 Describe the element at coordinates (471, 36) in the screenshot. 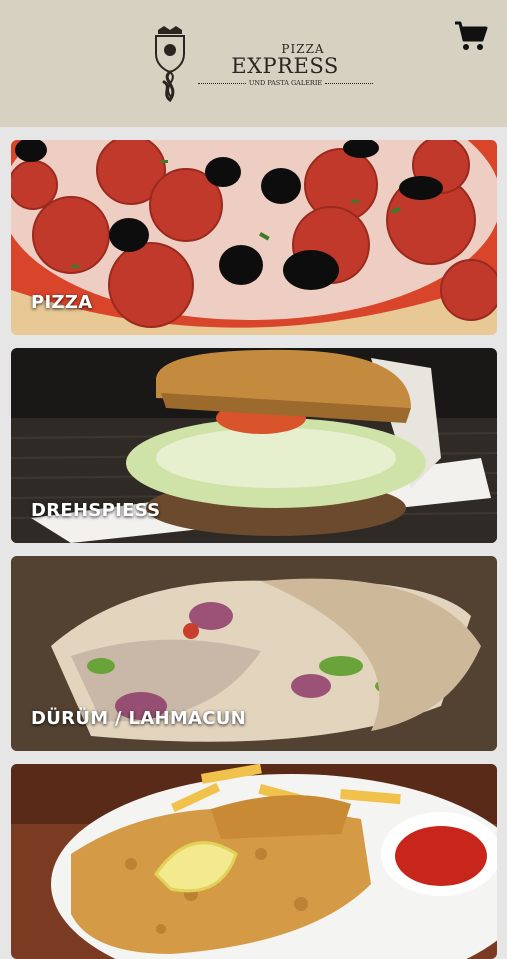

I see `shopping-cart-icon` at that location.